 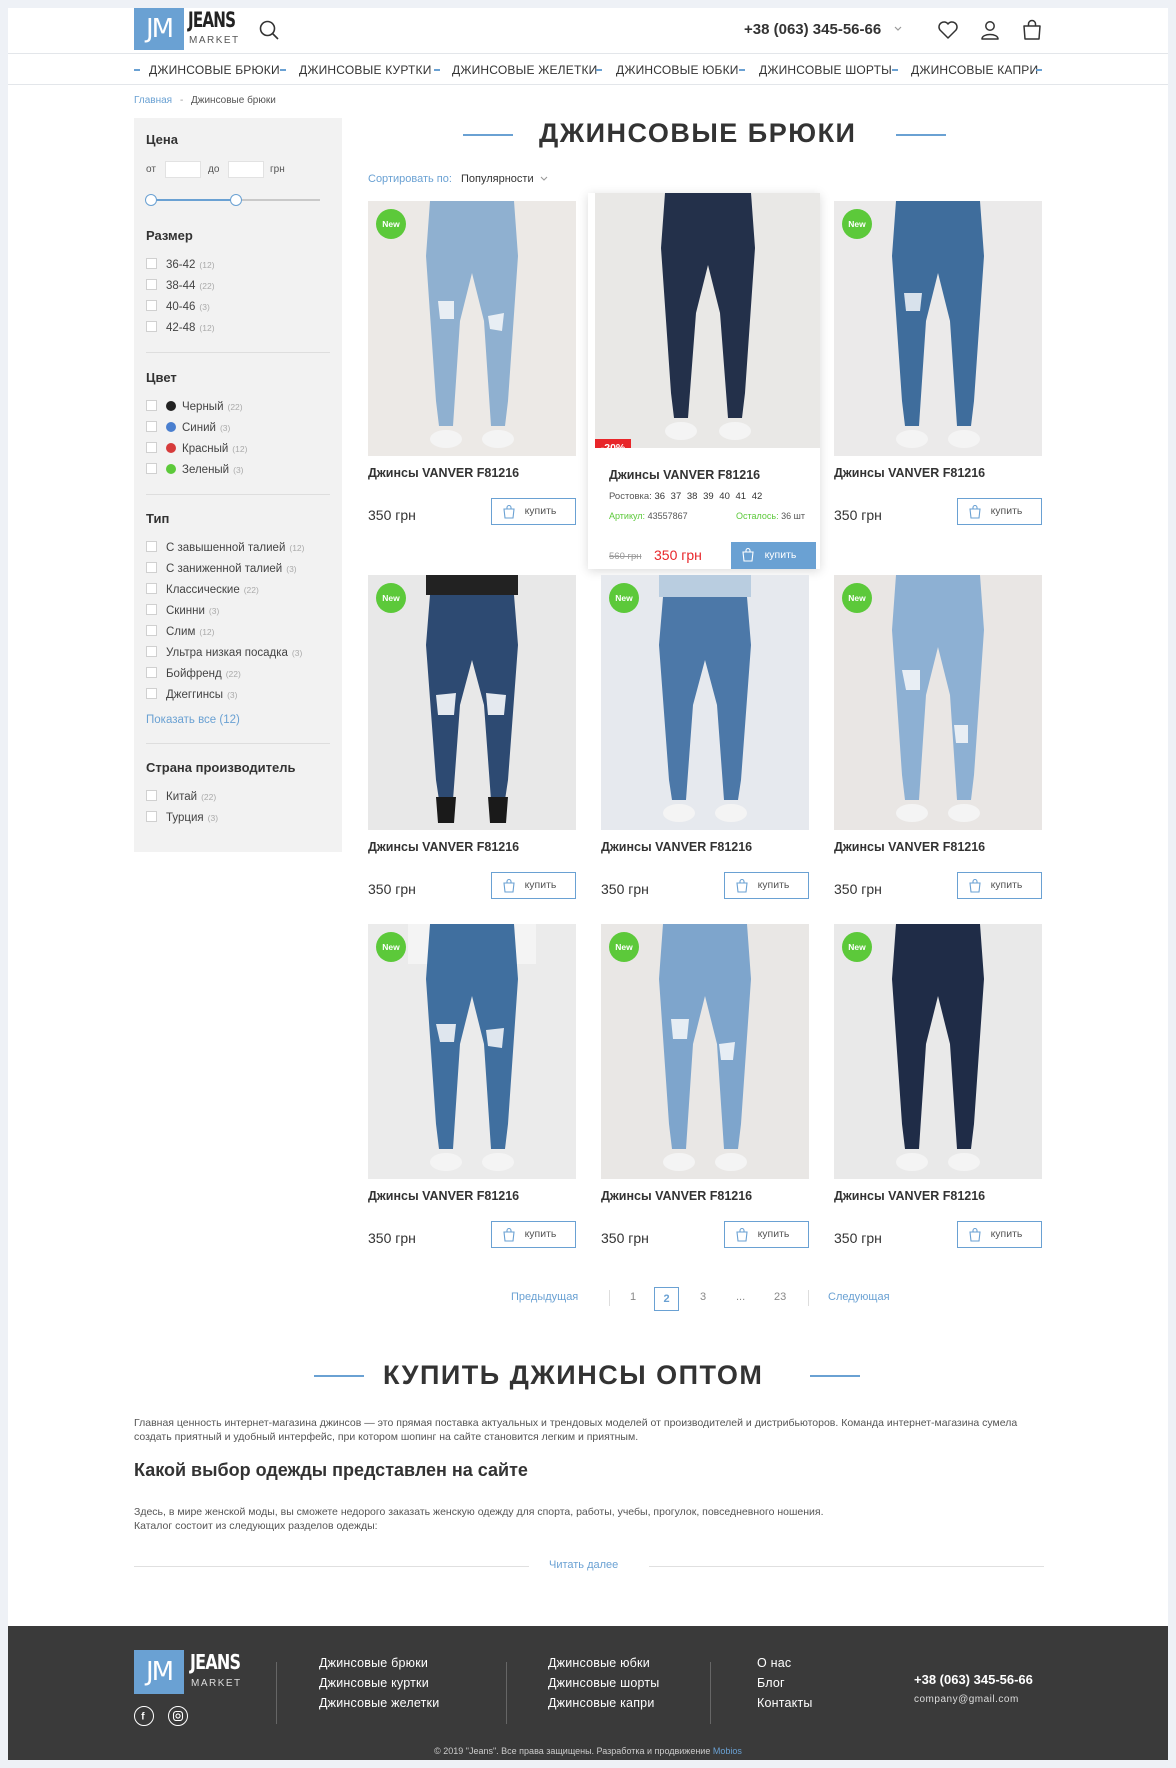 I want to click on filter-type-option: Бойфренд (22), so click(x=193, y=675).